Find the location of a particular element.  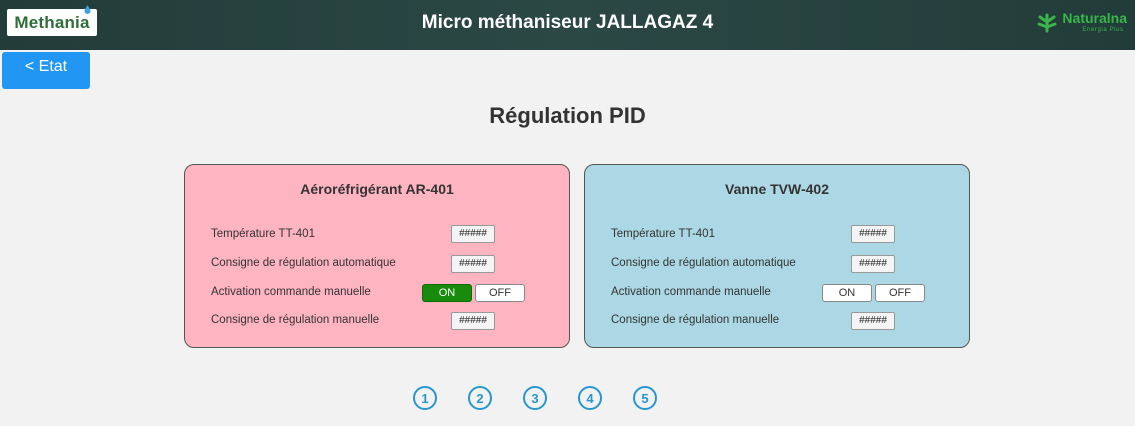

page-5-button: 5 is located at coordinates (645, 398).